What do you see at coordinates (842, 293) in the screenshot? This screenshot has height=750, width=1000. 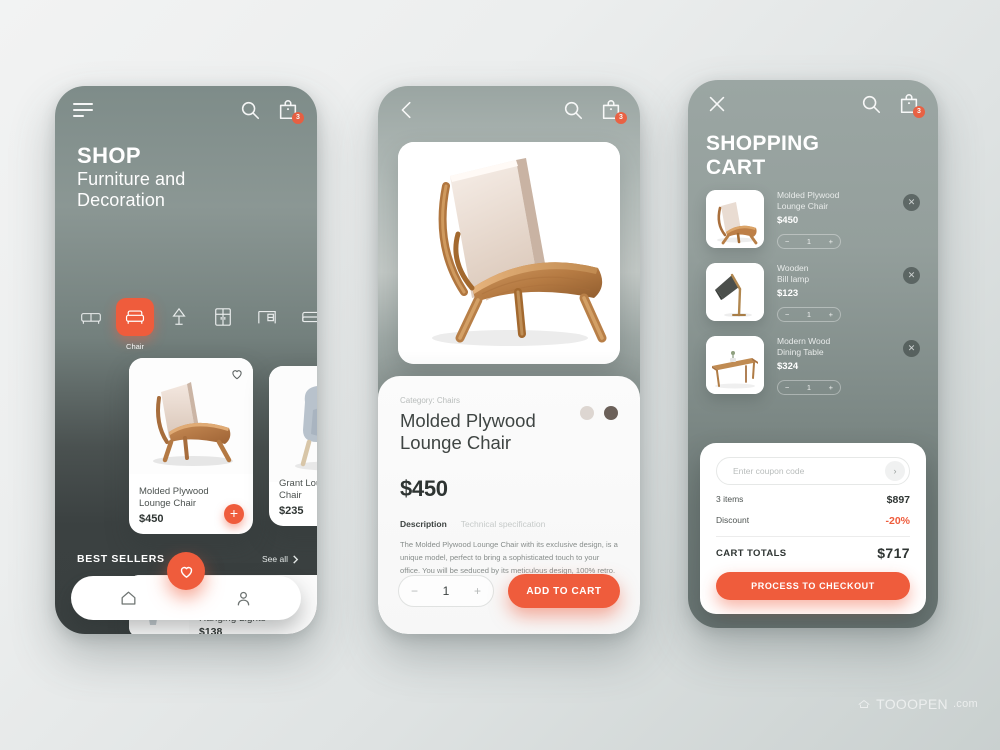 I see `cart-item-body: Wooden Bill lamp $123 − 1 +` at bounding box center [842, 293].